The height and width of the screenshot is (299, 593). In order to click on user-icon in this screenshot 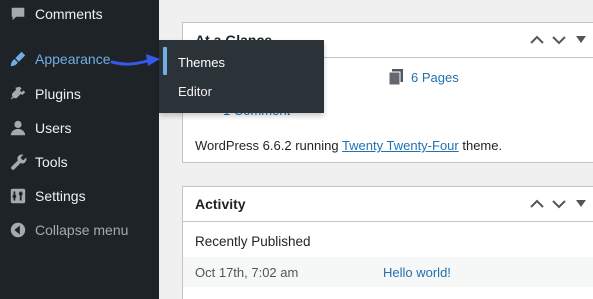, I will do `click(17, 128)`.